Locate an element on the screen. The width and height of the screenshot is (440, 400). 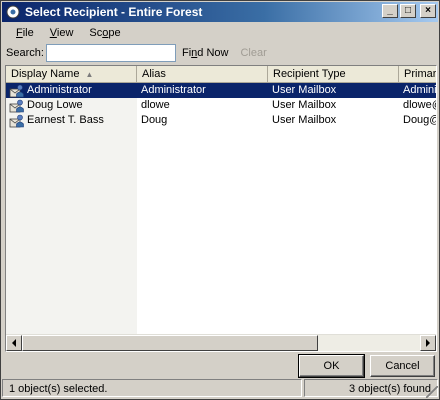
display-name: Doug Lowe is located at coordinates (55, 105).